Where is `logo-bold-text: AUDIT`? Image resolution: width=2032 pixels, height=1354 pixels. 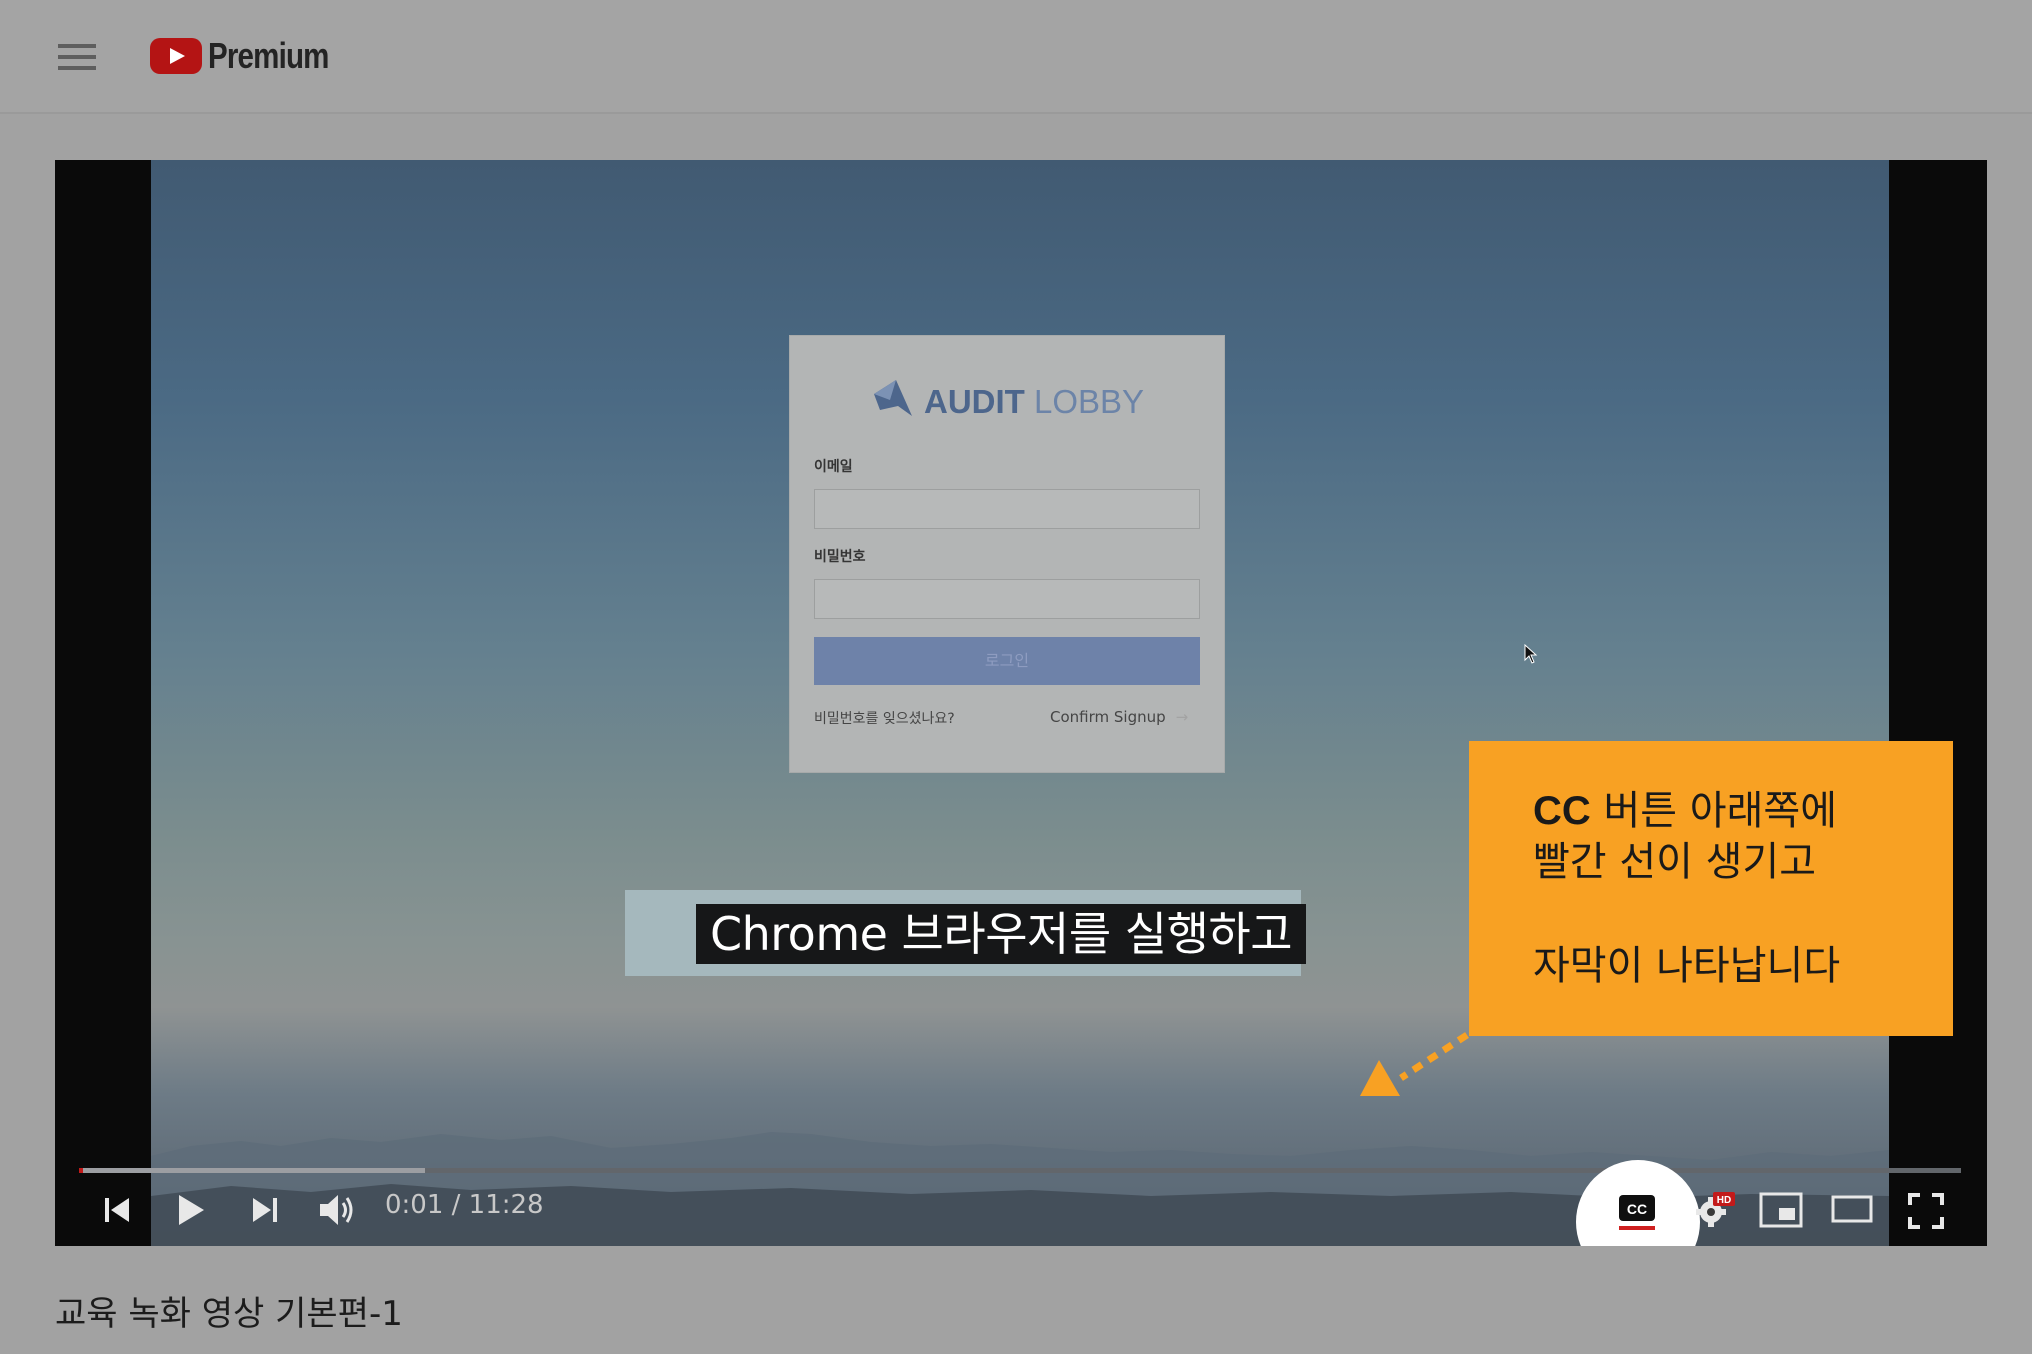 logo-bold-text: AUDIT is located at coordinates (974, 401).